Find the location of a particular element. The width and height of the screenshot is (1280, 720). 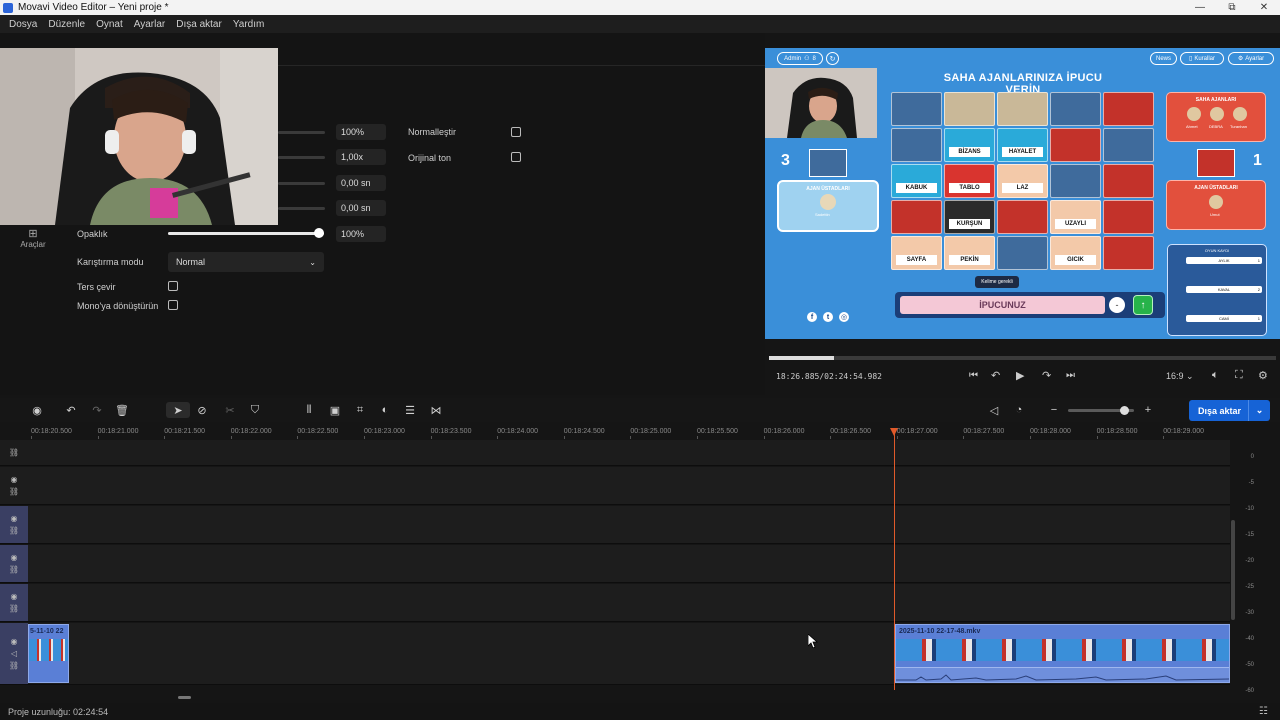

shield-icon: ⛉ is located at coordinates (255, 410).